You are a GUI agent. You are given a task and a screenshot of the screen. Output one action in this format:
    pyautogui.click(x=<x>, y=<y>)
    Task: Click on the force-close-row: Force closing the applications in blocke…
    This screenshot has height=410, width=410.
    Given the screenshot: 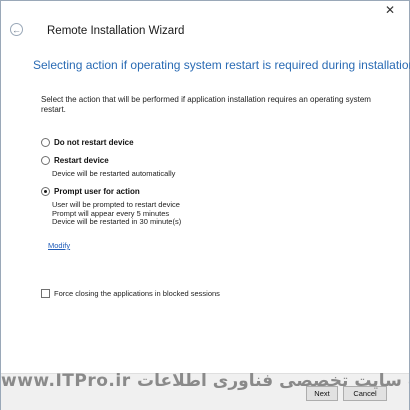 What is the action you would take?
    pyautogui.click(x=130, y=293)
    